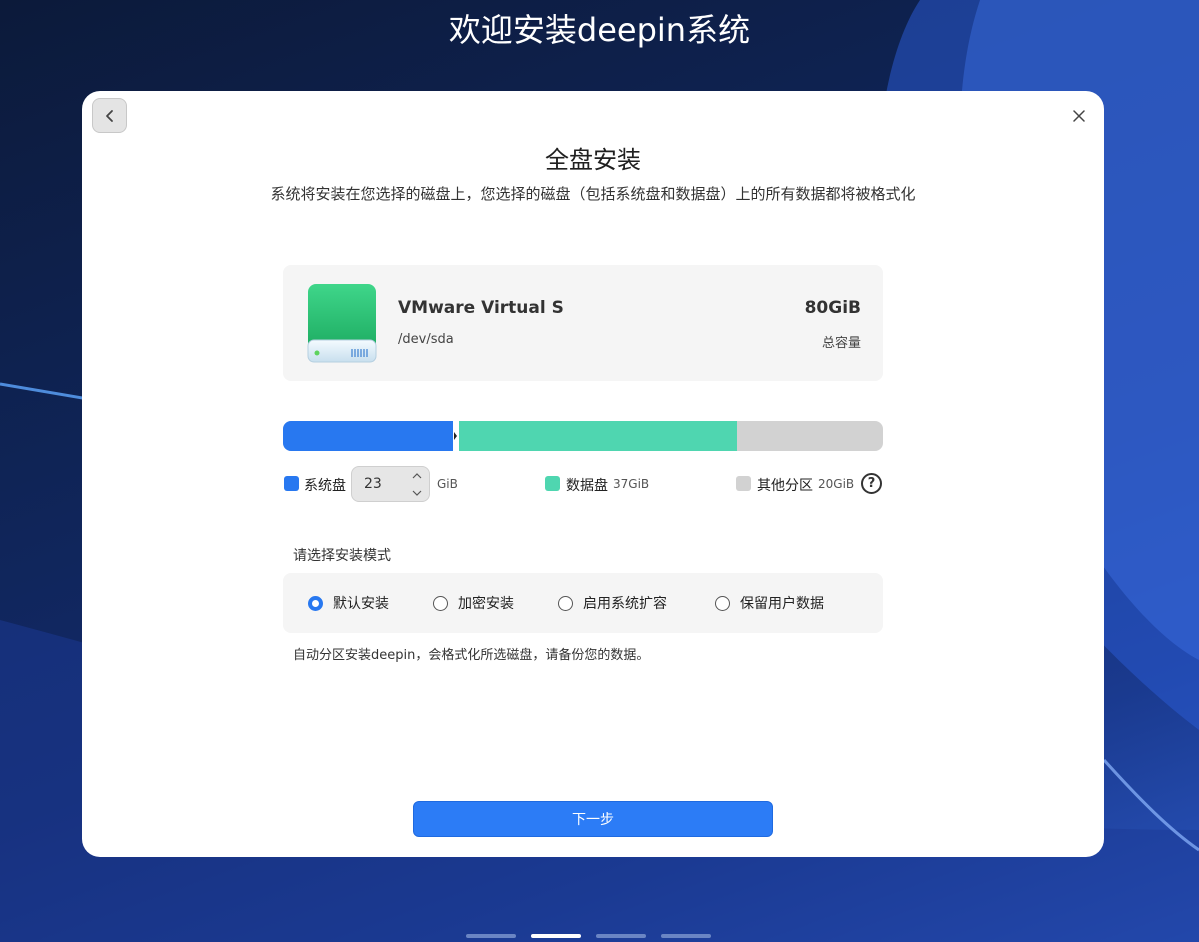 The width and height of the screenshot is (1199, 942). What do you see at coordinates (598, 436) in the screenshot?
I see `data-partition-segment` at bounding box center [598, 436].